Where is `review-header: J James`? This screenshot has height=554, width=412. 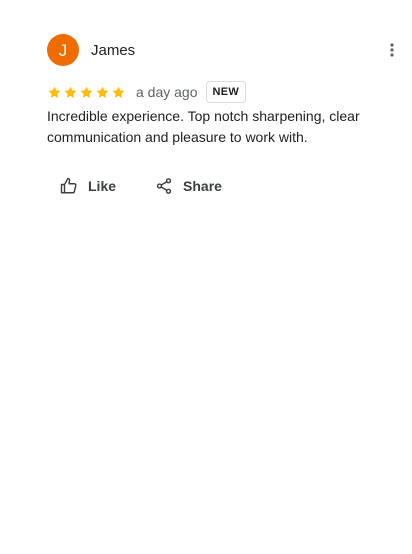 review-header: J James is located at coordinates (91, 50).